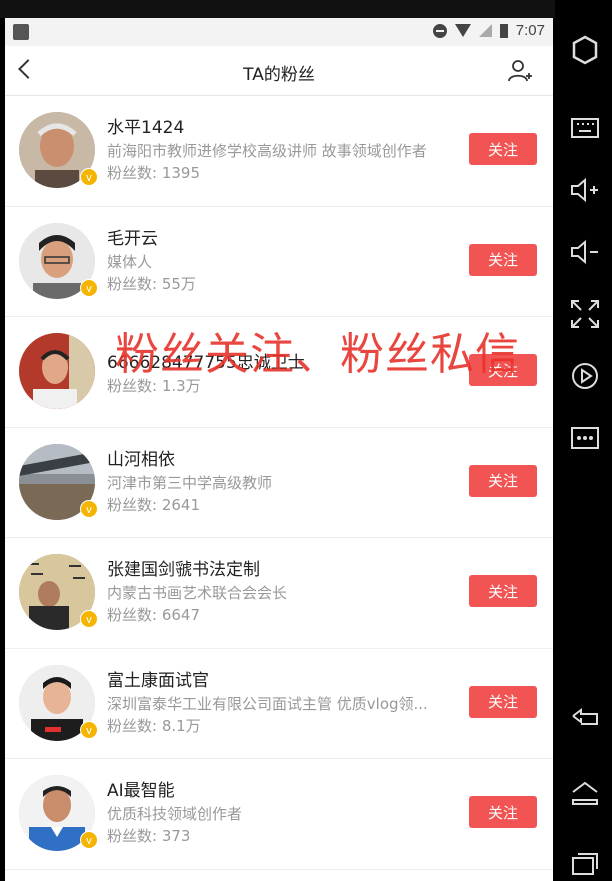  What do you see at coordinates (279, 32) in the screenshot?
I see `status-bar: 7:07` at bounding box center [279, 32].